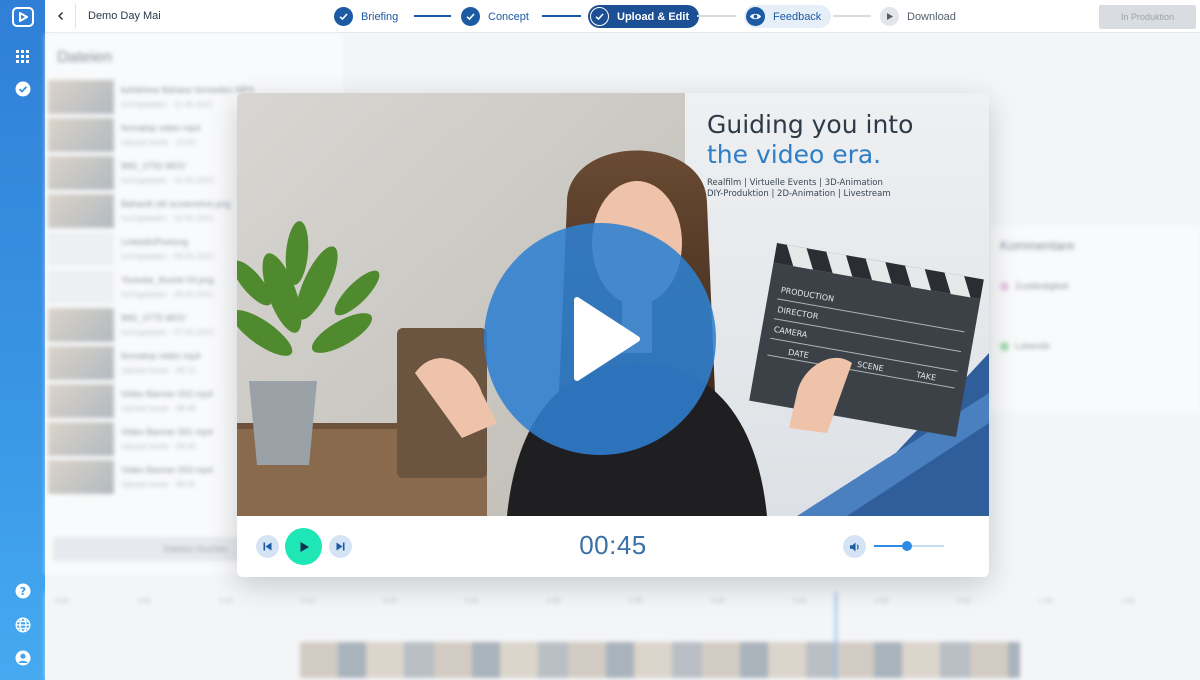  What do you see at coordinates (22, 17) in the screenshot?
I see `play-logo-icon` at bounding box center [22, 17].